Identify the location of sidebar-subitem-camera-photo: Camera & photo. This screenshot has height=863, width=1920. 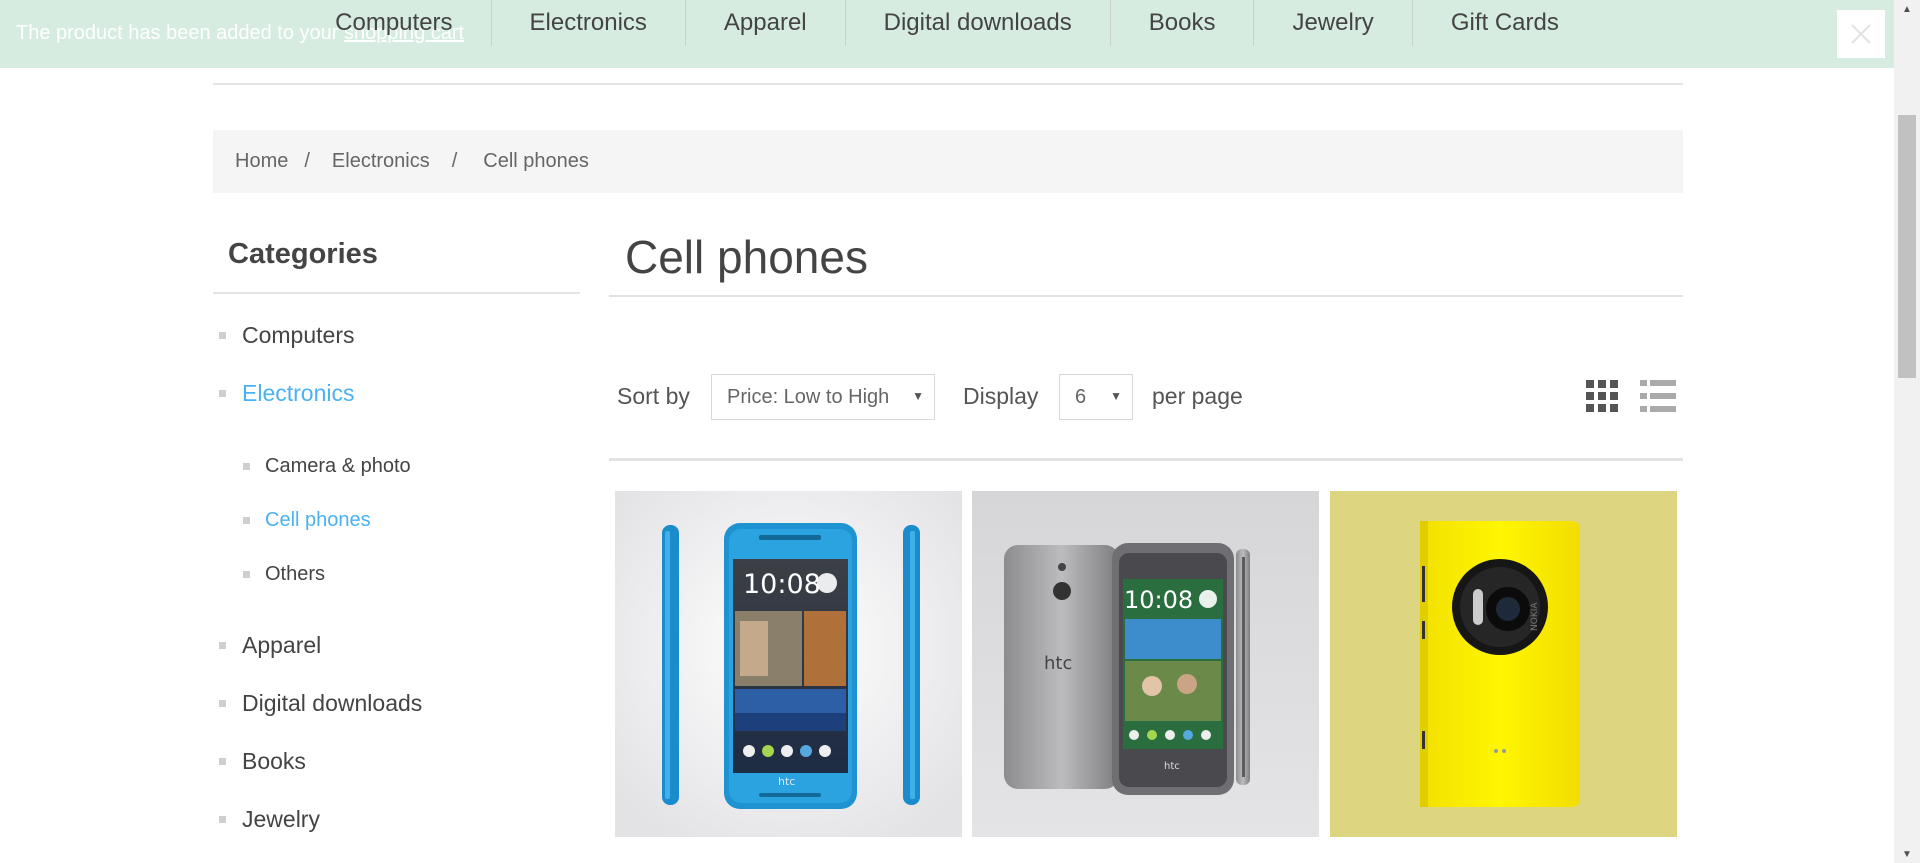
(327, 466).